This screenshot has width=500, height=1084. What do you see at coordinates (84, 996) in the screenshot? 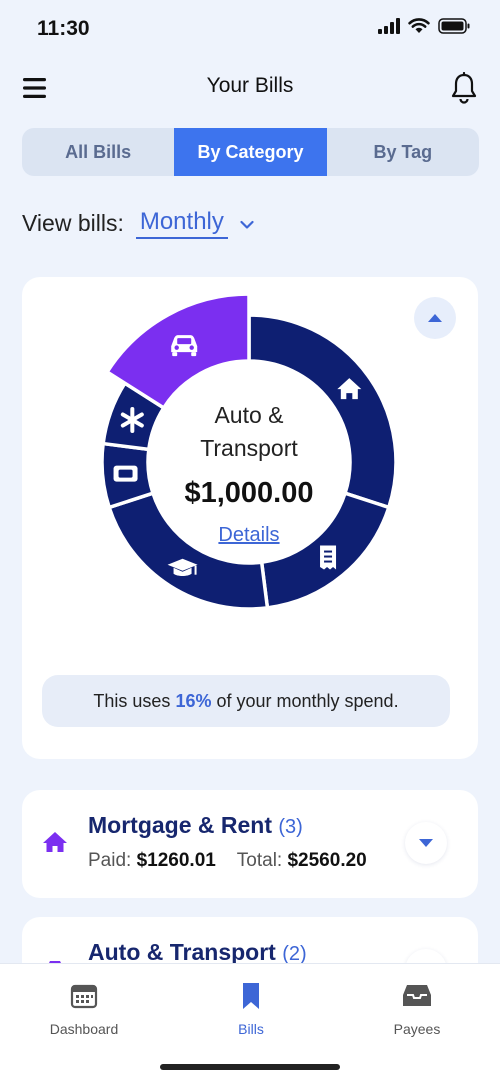
I see `calendar-icon` at bounding box center [84, 996].